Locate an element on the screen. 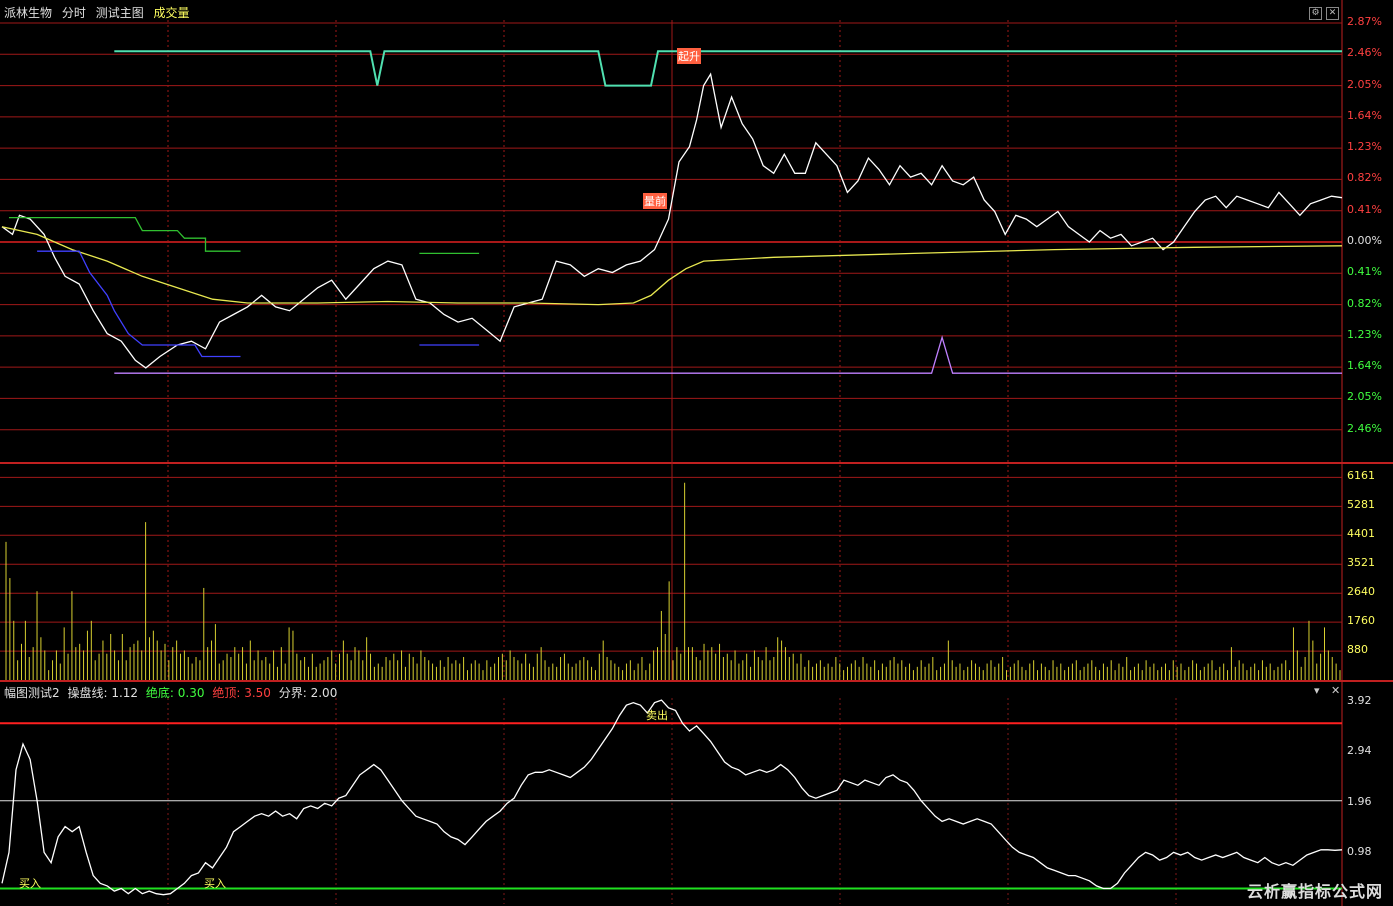 The height and width of the screenshot is (906, 1393). indicator-tick-label: 2.94 is located at coordinates (1359, 751).